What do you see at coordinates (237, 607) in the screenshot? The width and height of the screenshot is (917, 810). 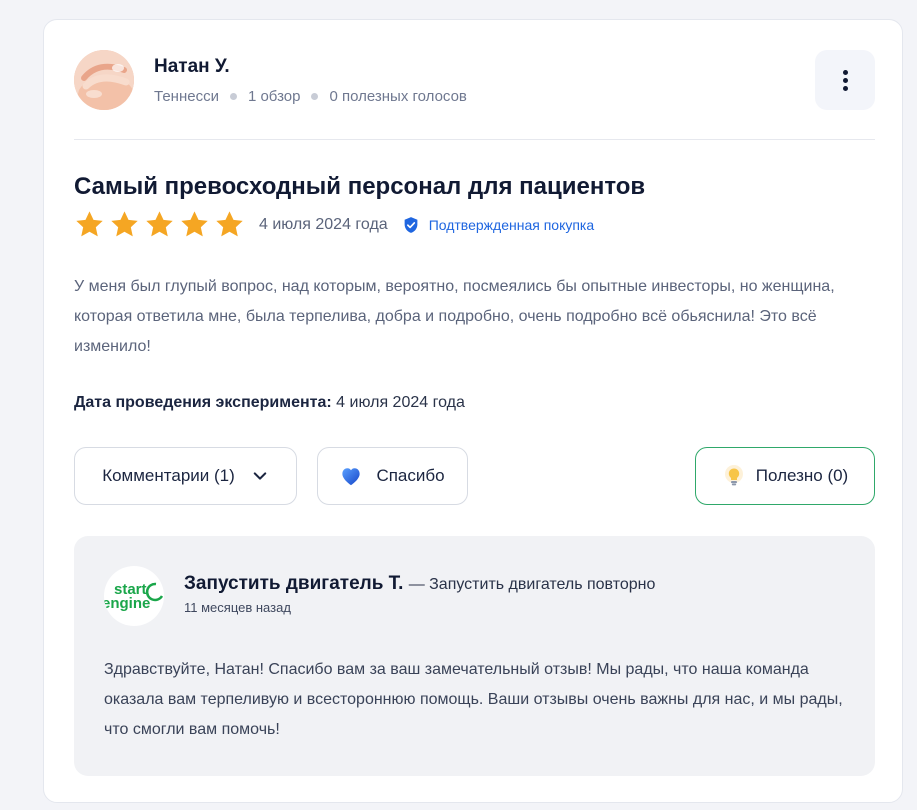 I see `reply-timestamp: 11 месяцев назад` at bounding box center [237, 607].